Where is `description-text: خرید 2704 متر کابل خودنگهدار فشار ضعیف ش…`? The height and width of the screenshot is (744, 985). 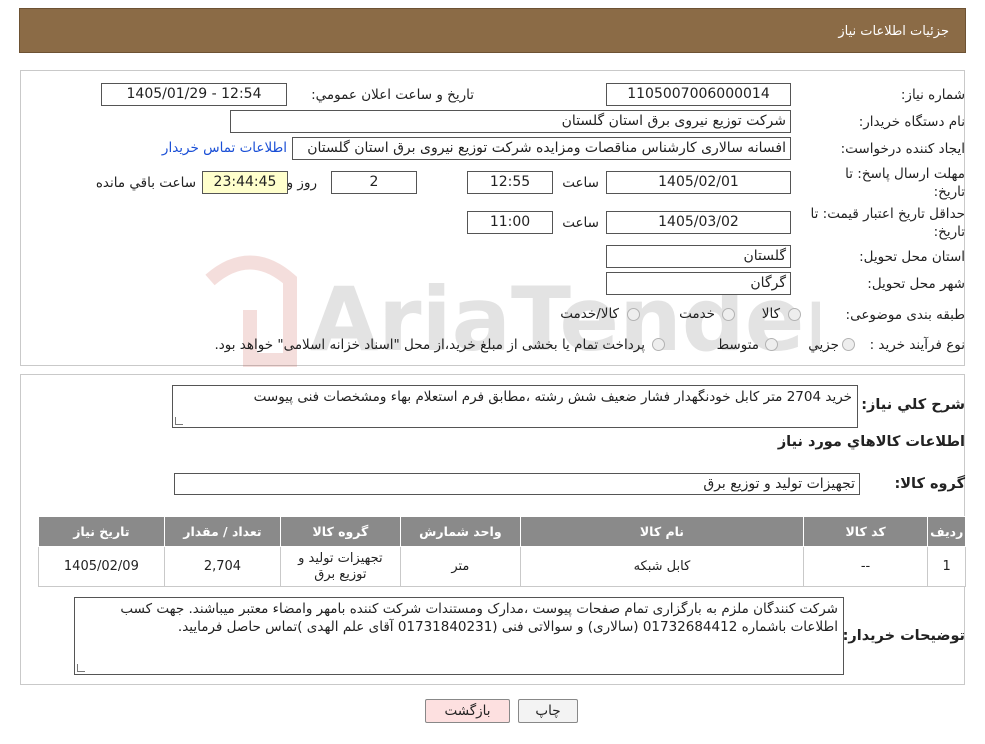
description-text: خرید 2704 متر کابل خودنگهدار فشار ضعیف ش… is located at coordinates (552, 397).